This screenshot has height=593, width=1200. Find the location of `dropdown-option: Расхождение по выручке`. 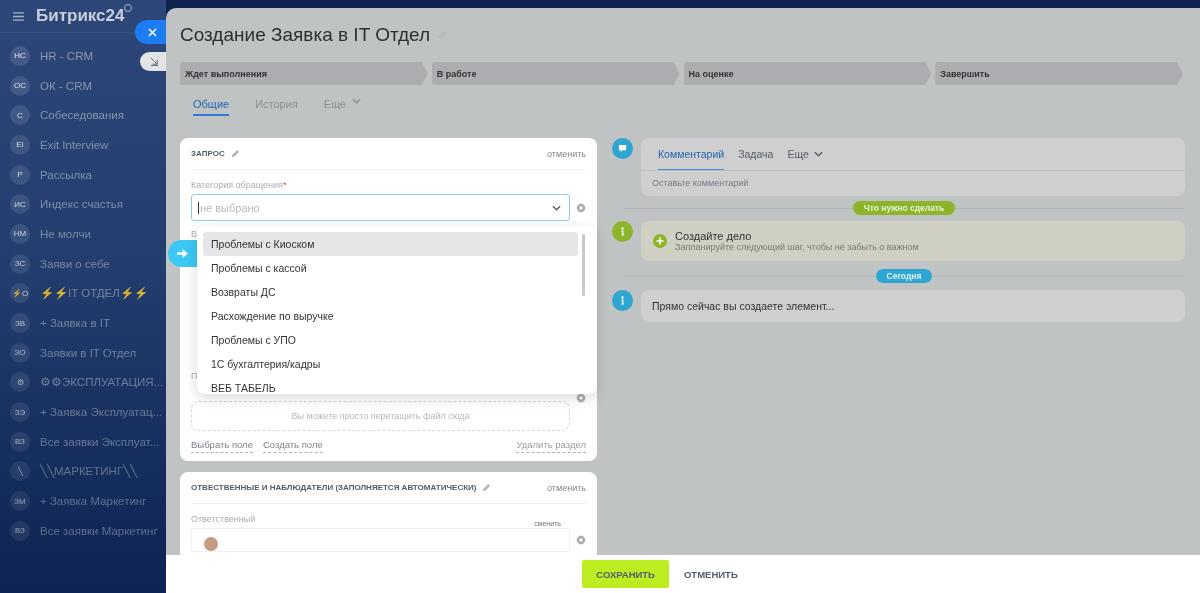

dropdown-option: Расхождение по выручке is located at coordinates (390, 316).